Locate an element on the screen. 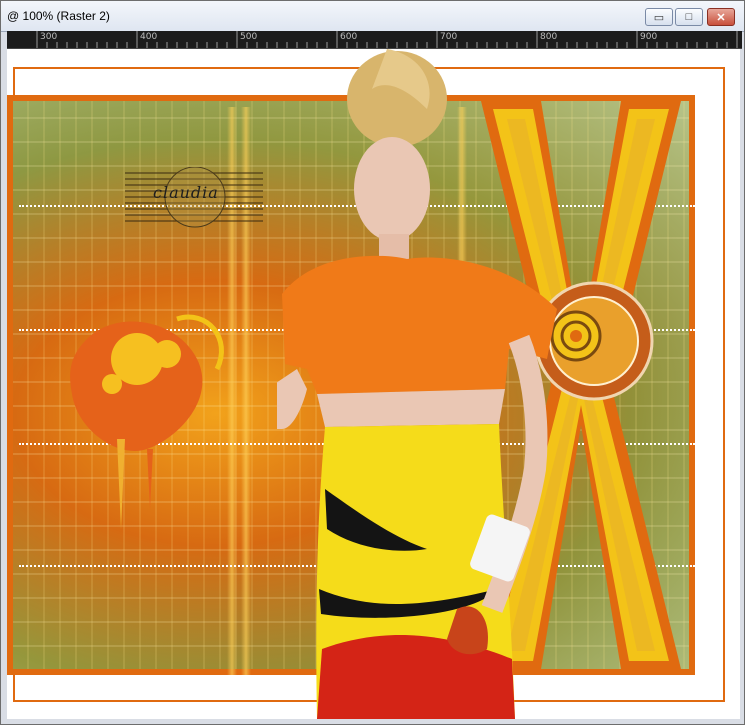  ruler-label: 600 is located at coordinates (349, 37).